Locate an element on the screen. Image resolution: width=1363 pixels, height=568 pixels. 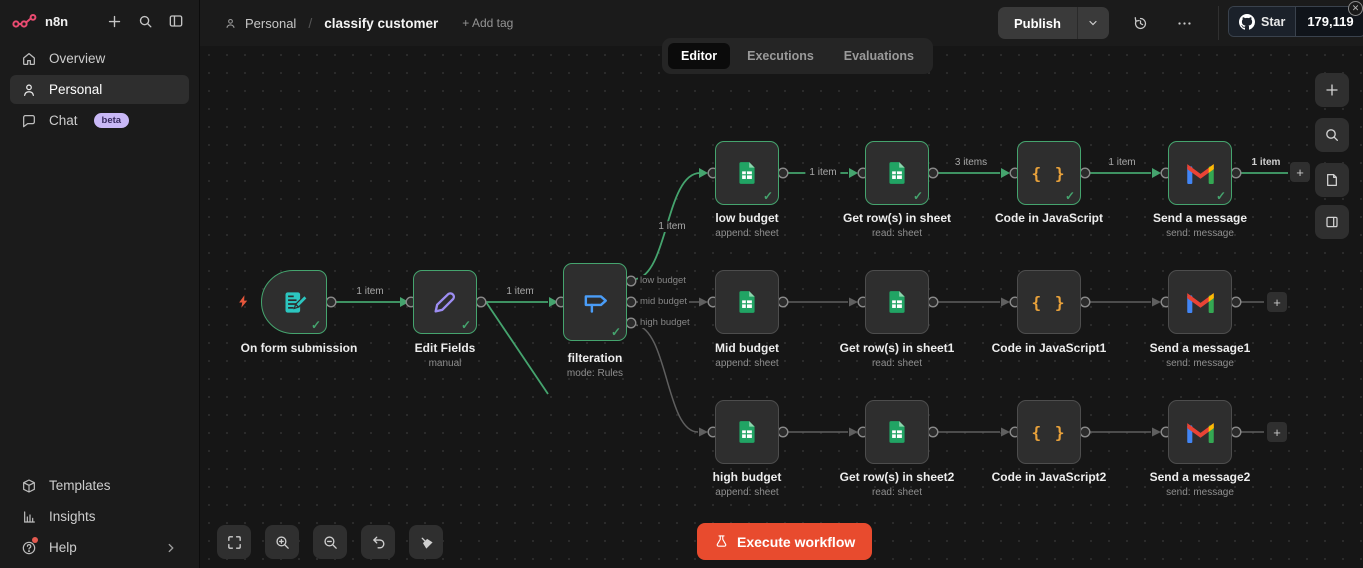
node-mid-budget is located at coordinates (747, 302).